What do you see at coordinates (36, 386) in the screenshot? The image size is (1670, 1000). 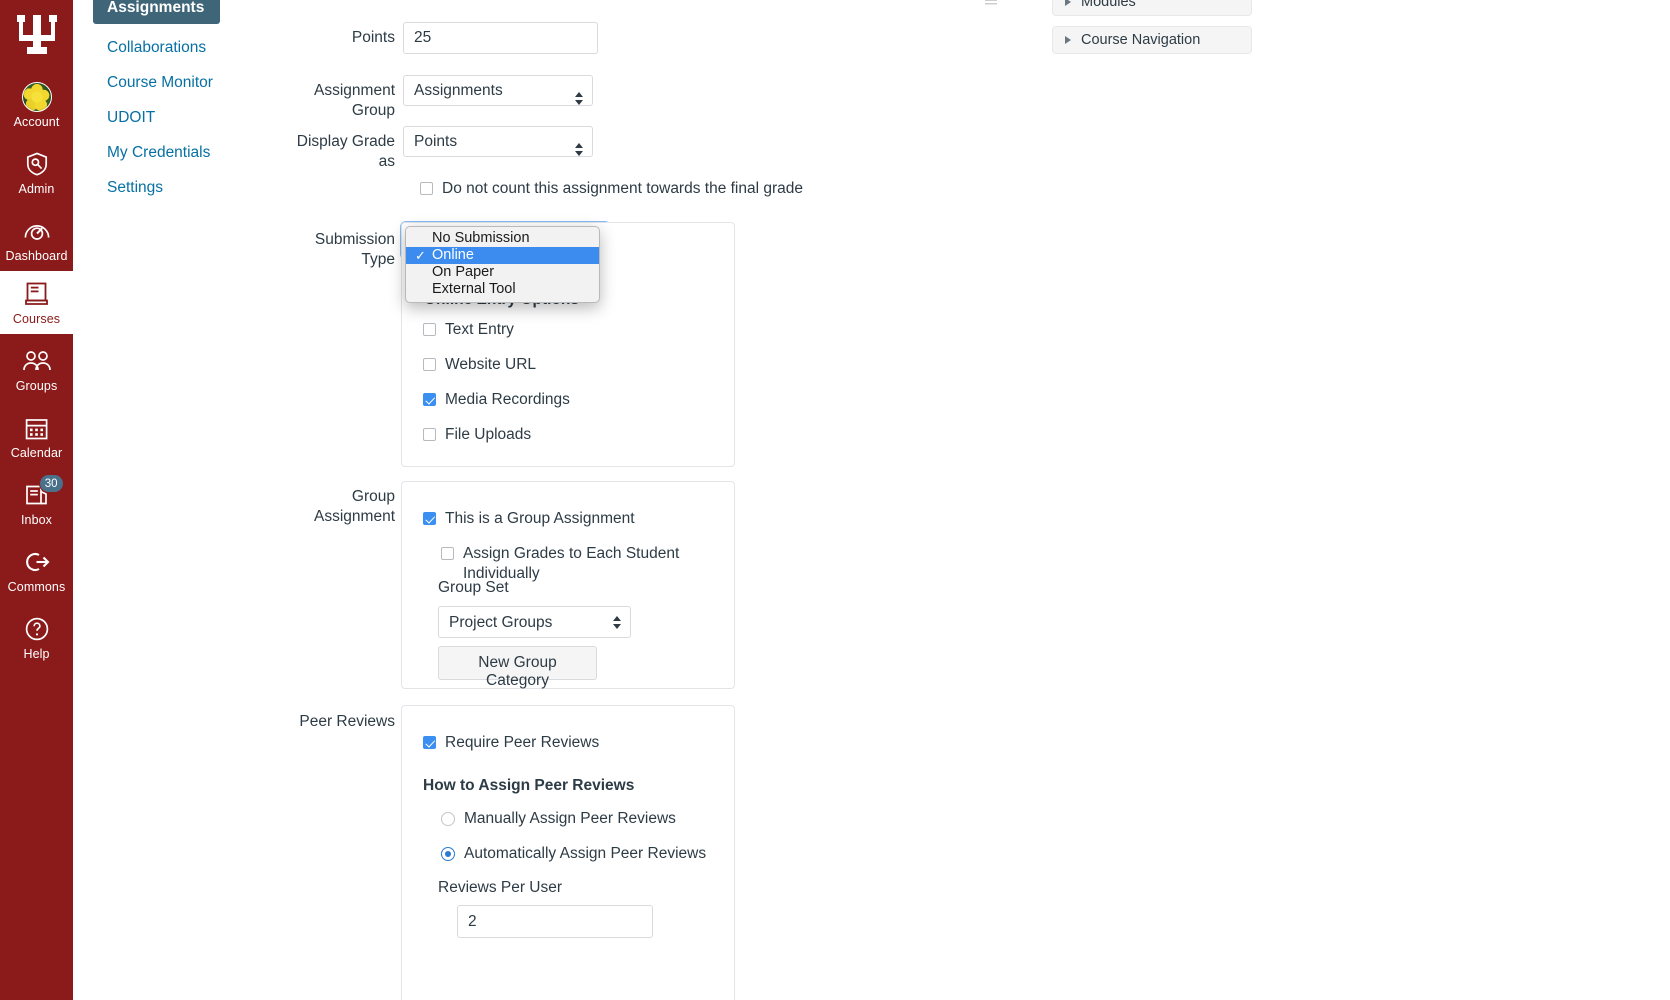 I see `global-nav-label-groups: Groups` at bounding box center [36, 386].